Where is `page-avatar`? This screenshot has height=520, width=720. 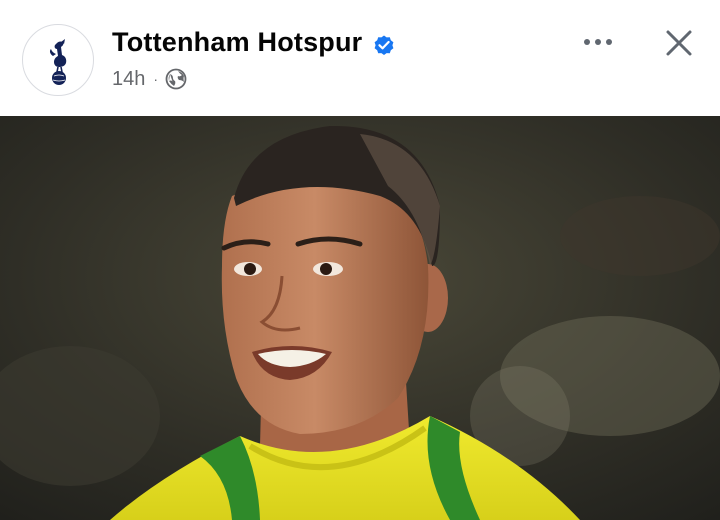 page-avatar is located at coordinates (58, 60).